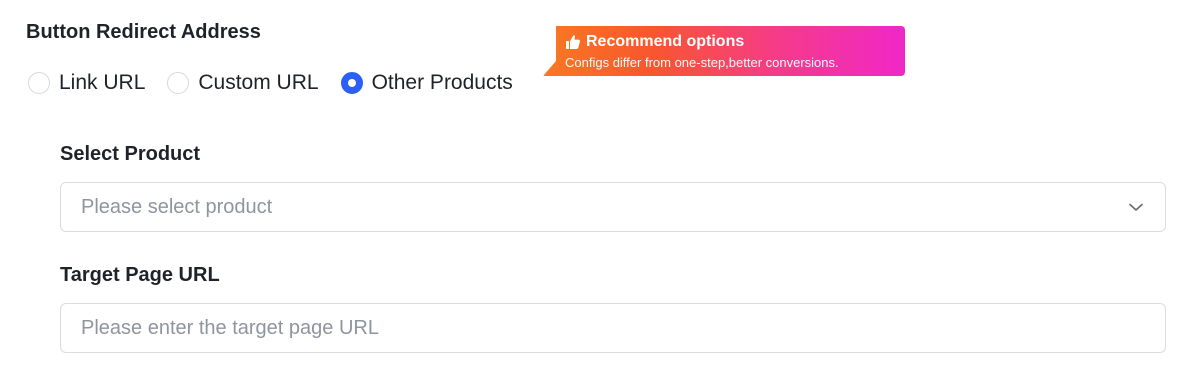  What do you see at coordinates (613, 207) in the screenshot?
I see `select-product-dropdown: Please select product` at bounding box center [613, 207].